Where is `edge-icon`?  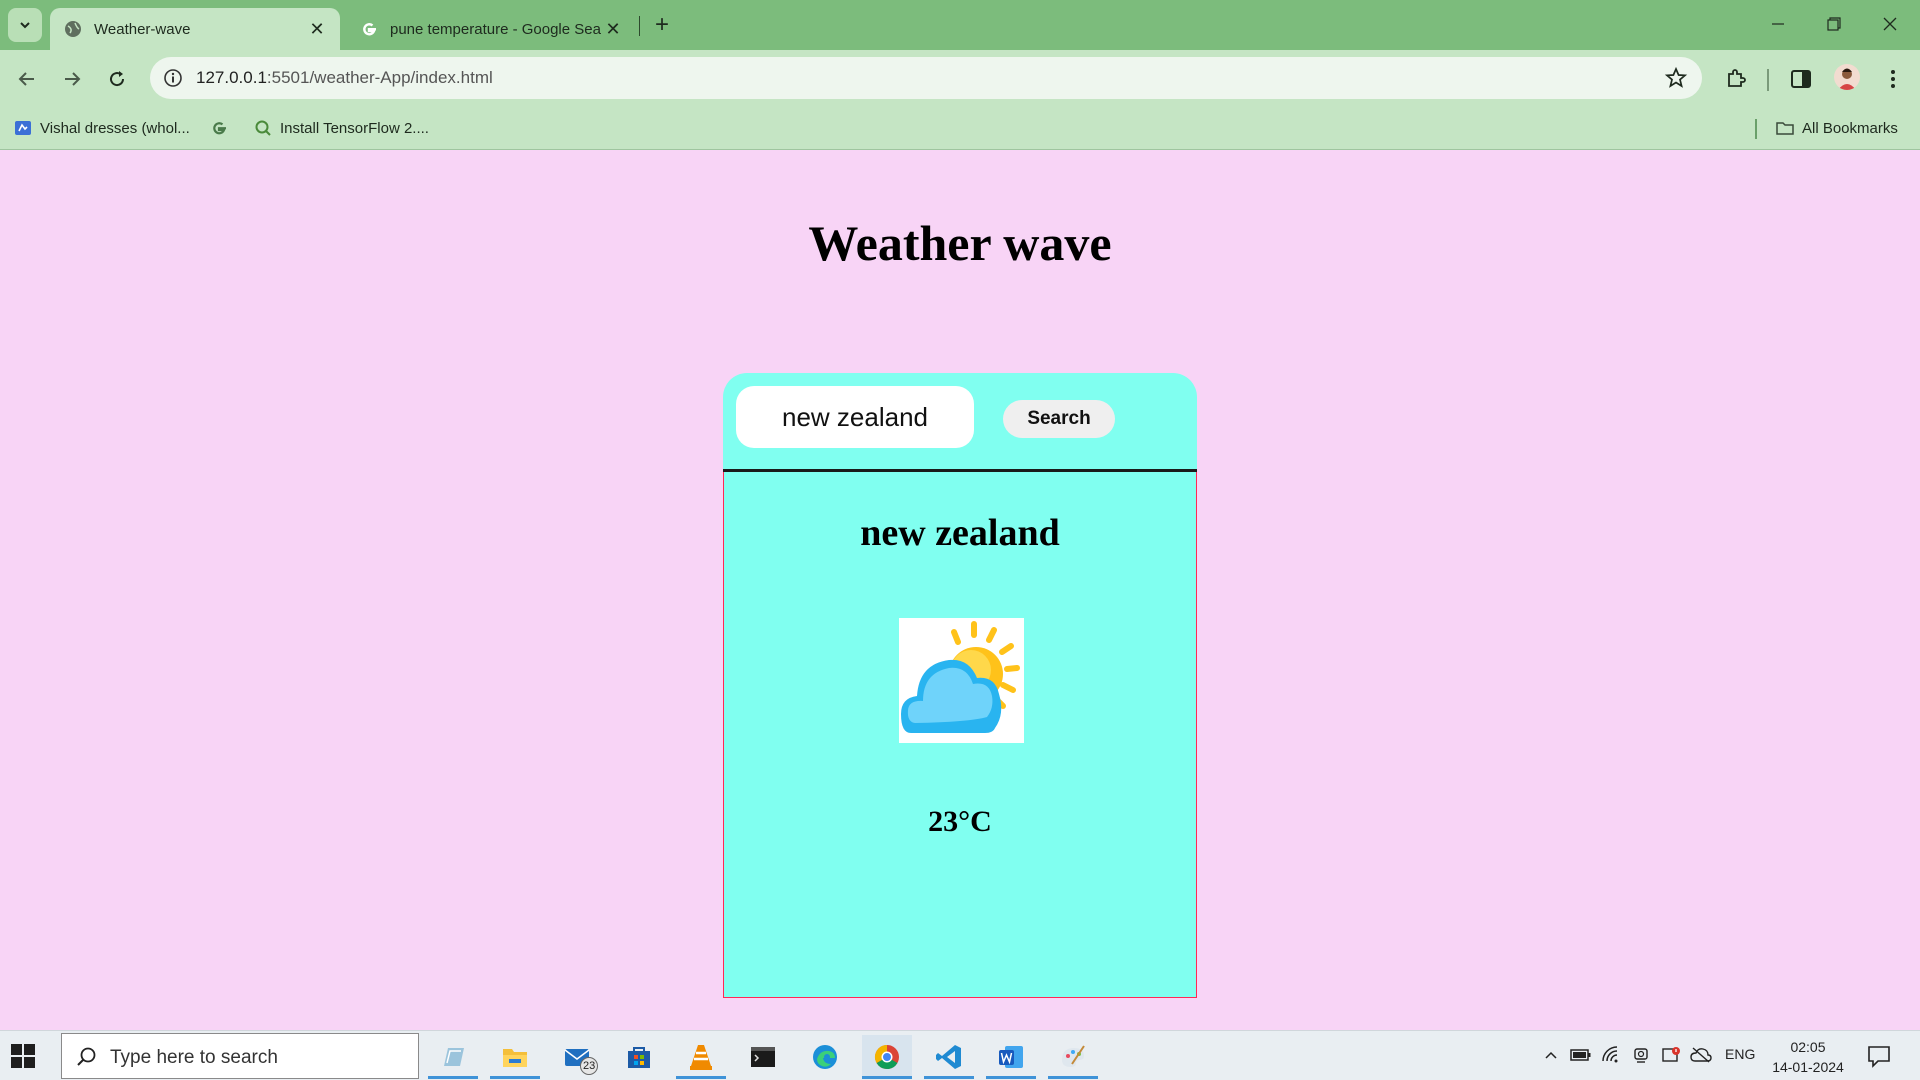 edge-icon is located at coordinates (825, 1057).